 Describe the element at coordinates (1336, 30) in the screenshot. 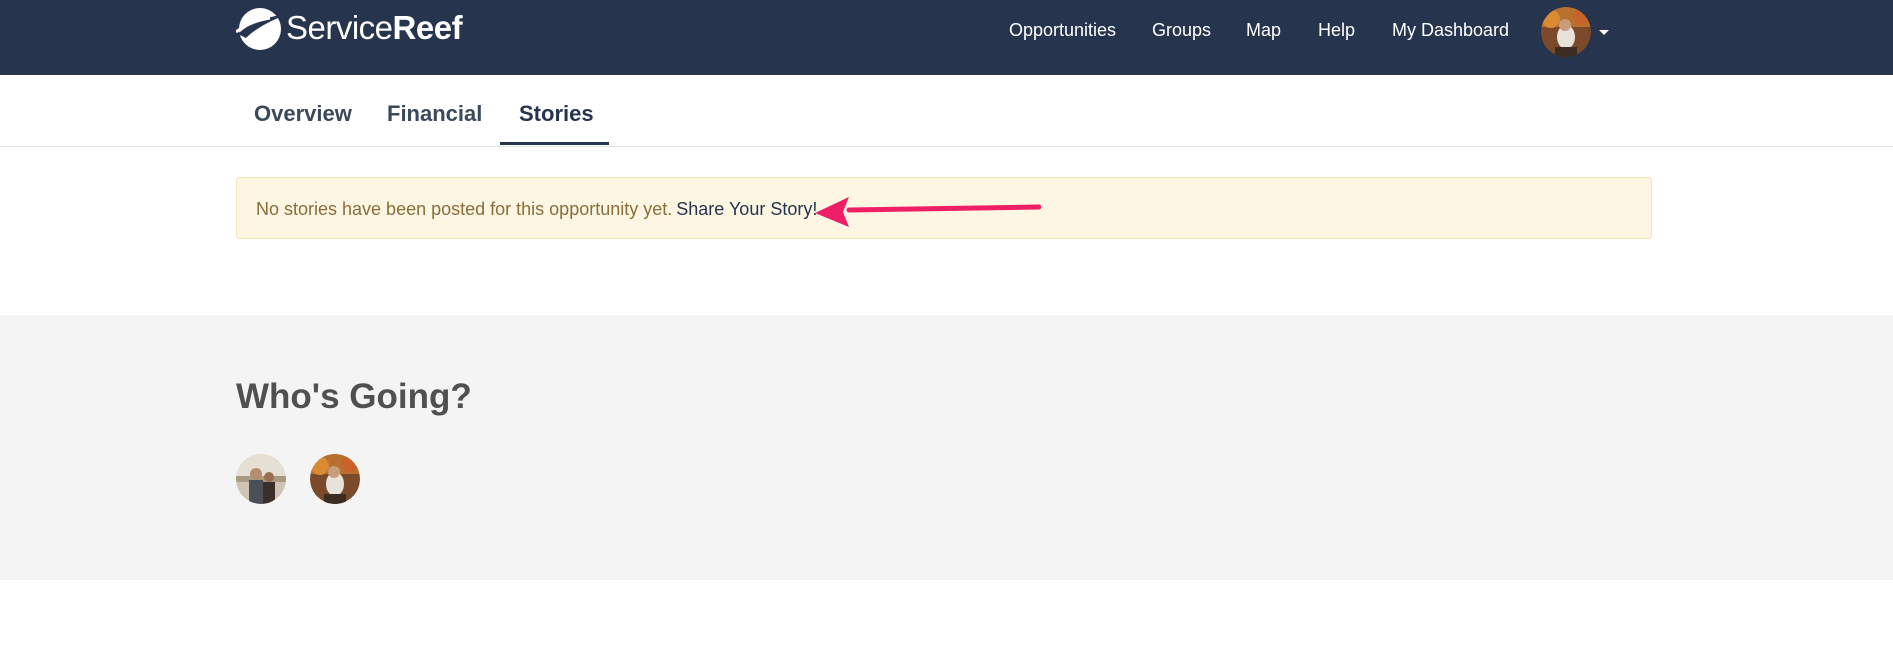

I see `nav-link-help: Help` at that location.